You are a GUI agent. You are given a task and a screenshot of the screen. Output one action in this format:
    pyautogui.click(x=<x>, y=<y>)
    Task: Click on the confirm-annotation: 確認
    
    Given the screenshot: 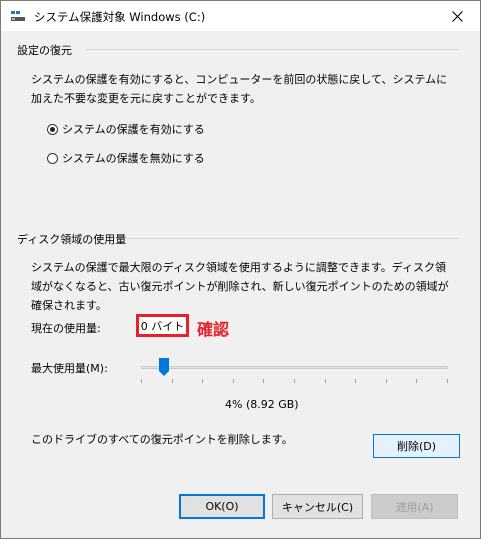 What is the action you would take?
    pyautogui.click(x=213, y=329)
    